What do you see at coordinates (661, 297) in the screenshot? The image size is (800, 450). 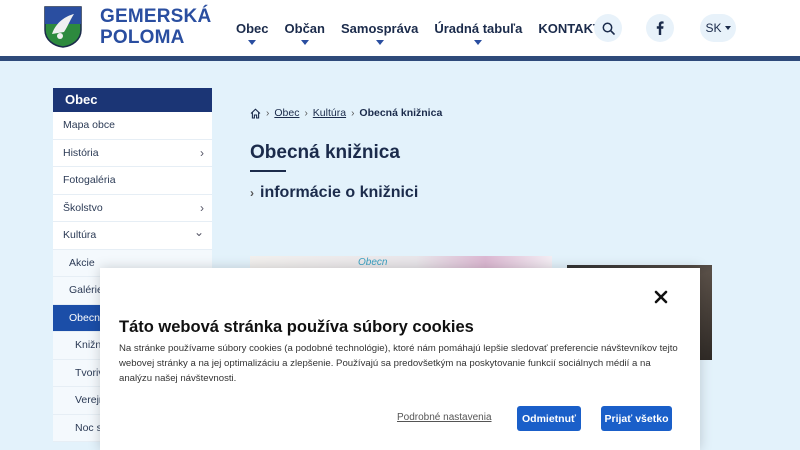 I see `close-icon` at bounding box center [661, 297].